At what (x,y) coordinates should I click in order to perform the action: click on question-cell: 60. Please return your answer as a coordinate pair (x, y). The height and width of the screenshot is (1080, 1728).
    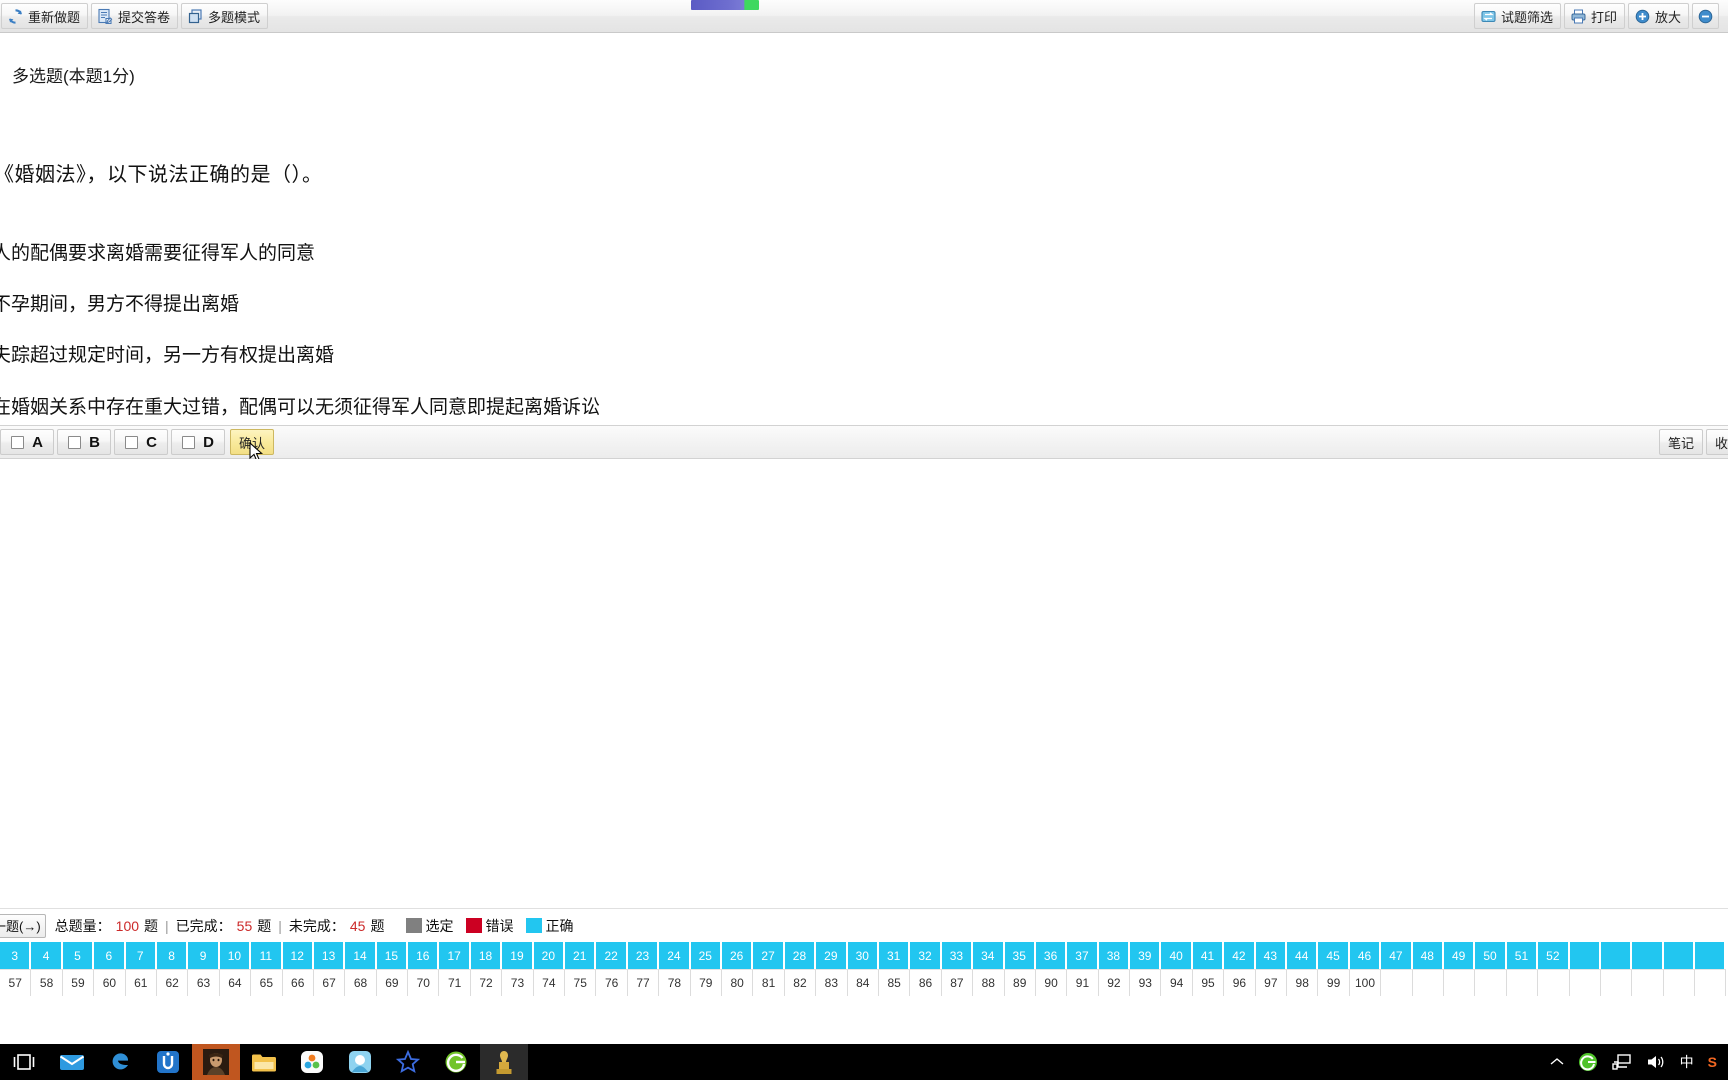
    Looking at the image, I should click on (110, 982).